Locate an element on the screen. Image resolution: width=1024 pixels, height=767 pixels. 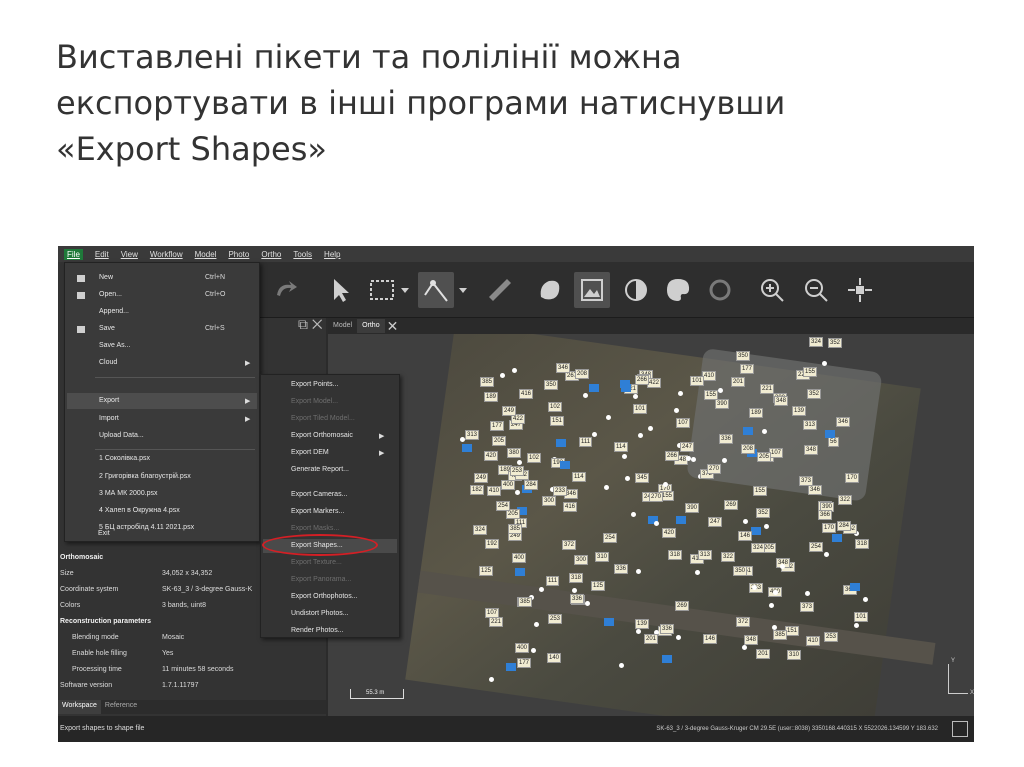
picket-label: 114 is located at coordinates (621, 447).